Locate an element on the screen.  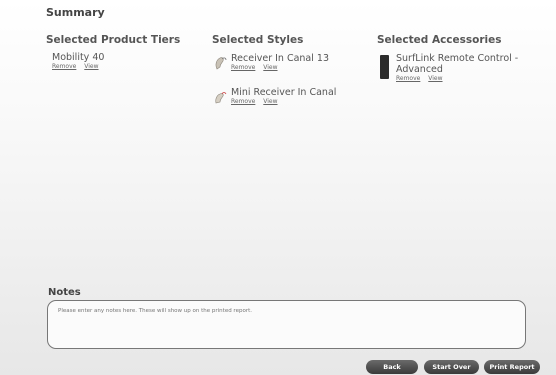
hearing-aid-ric-icon is located at coordinates (221, 63).